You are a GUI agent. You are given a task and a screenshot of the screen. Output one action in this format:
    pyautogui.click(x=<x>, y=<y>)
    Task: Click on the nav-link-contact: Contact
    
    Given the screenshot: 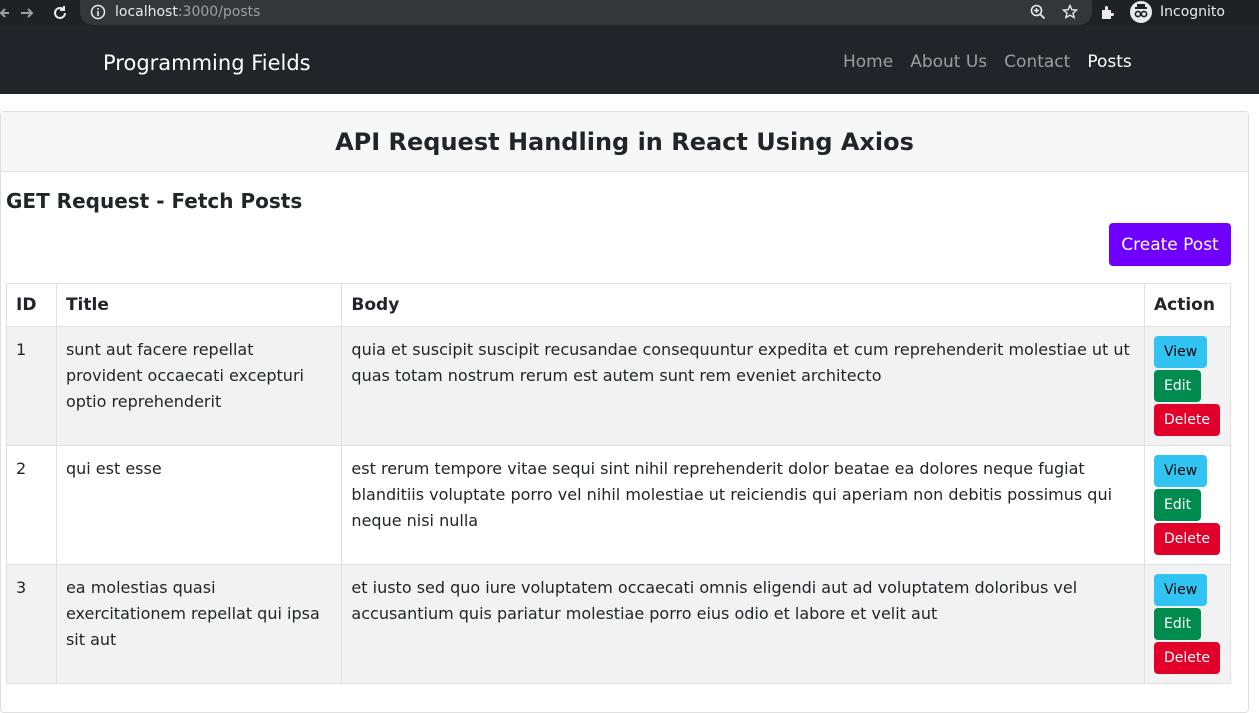 What is the action you would take?
    pyautogui.click(x=1037, y=62)
    